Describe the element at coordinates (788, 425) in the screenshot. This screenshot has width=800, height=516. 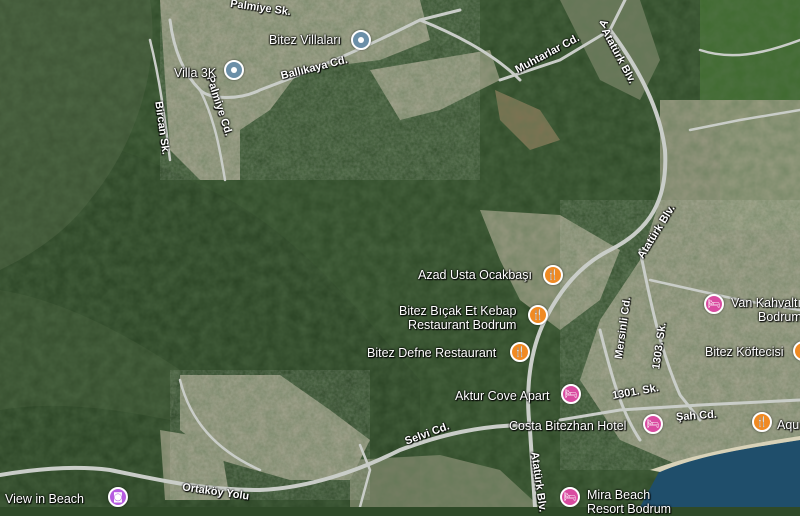
I see `poi-aqua-label: Aqu` at that location.